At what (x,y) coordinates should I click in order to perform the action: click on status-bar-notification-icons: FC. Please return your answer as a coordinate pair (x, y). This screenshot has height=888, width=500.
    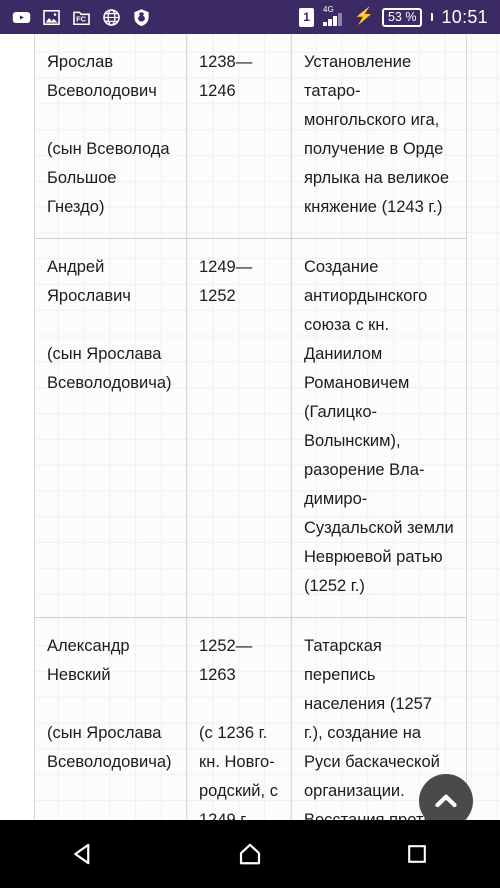
    Looking at the image, I should click on (81, 17).